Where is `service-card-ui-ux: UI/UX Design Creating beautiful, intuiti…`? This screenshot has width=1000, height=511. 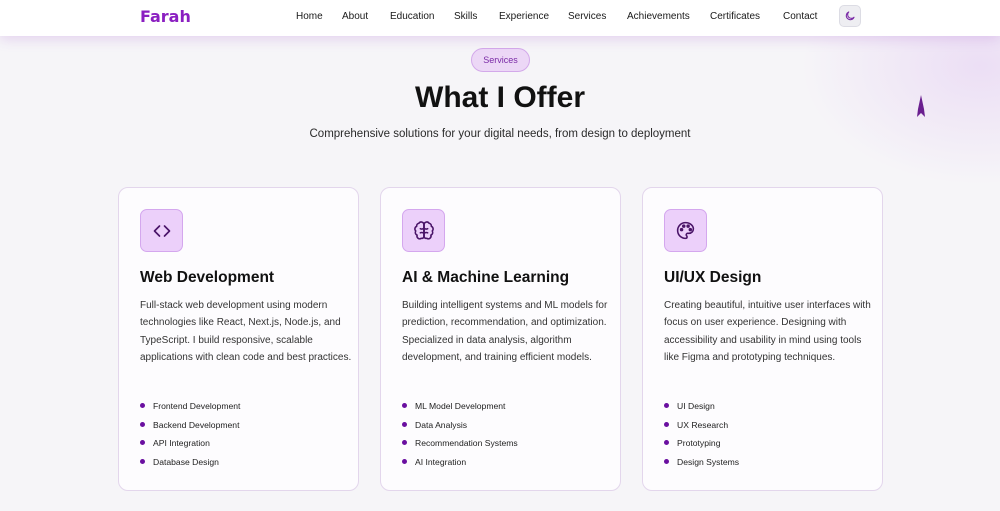 service-card-ui-ux: UI/UX Design Creating beautiful, intuiti… is located at coordinates (762, 339).